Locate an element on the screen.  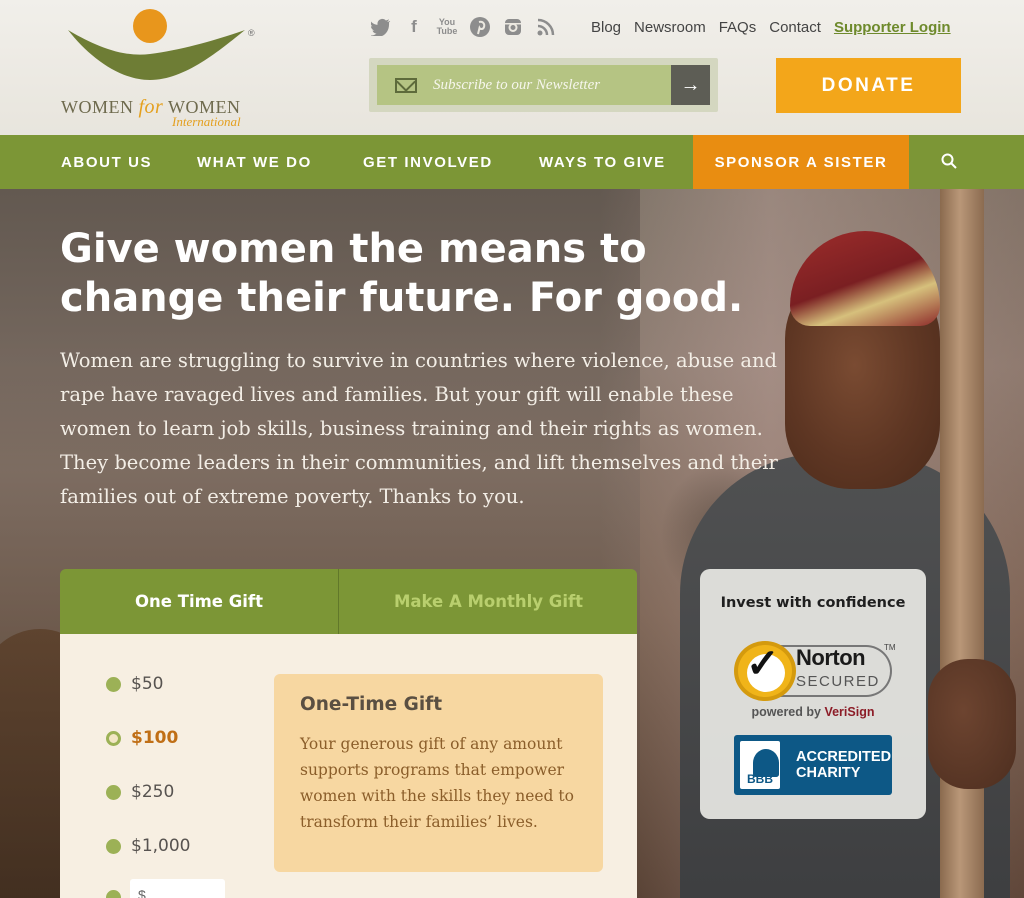
instagram-icon is located at coordinates (513, 27).